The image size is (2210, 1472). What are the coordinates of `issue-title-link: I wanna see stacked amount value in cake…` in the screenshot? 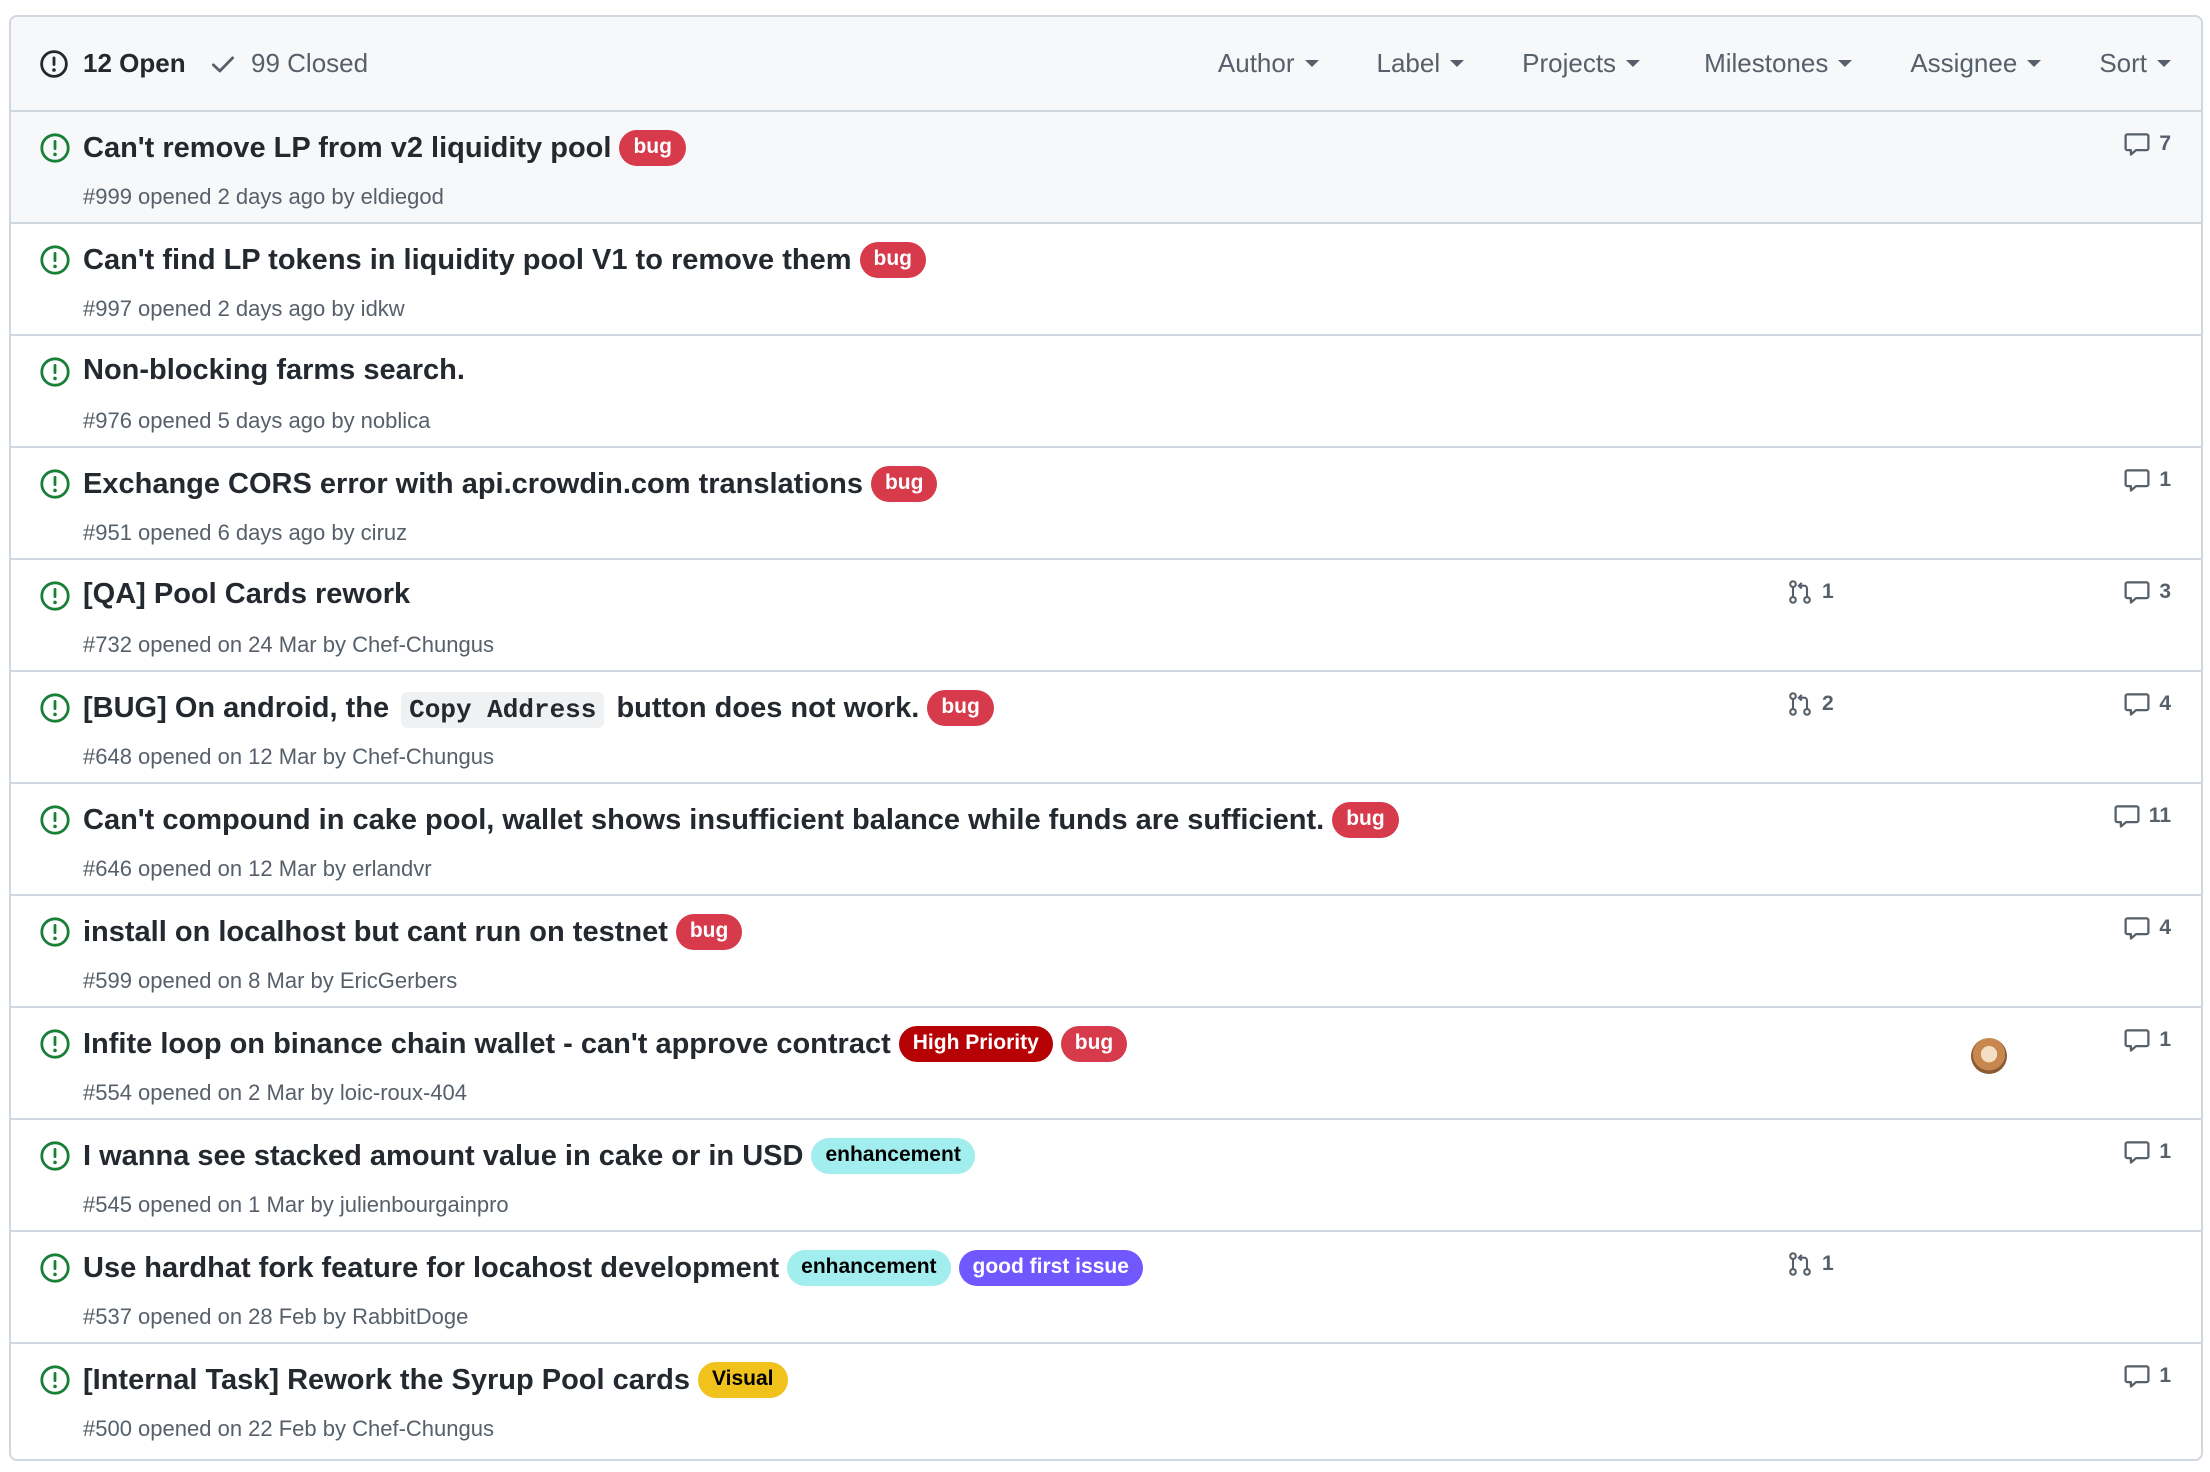 It's located at (443, 1156).